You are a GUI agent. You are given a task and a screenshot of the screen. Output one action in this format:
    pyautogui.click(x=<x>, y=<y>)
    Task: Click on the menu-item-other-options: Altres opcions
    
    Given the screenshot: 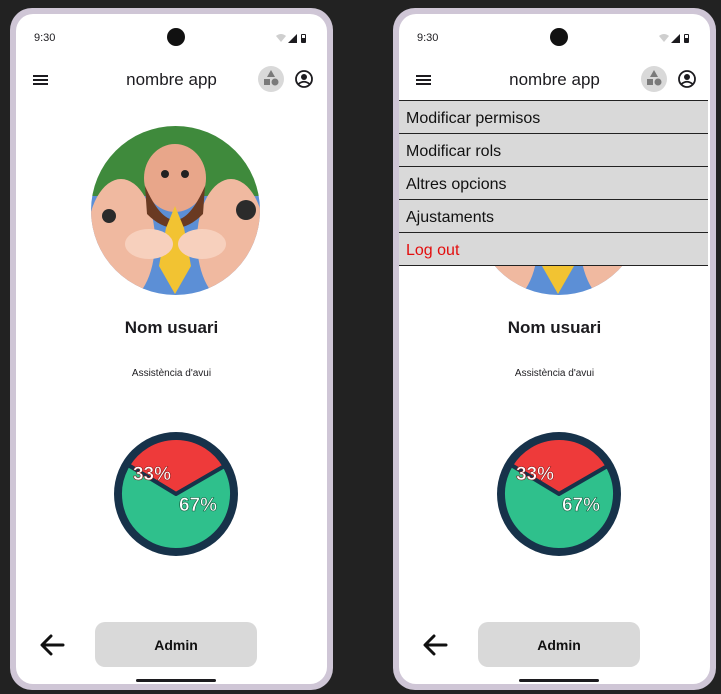 What is the action you would take?
    pyautogui.click(x=553, y=183)
    